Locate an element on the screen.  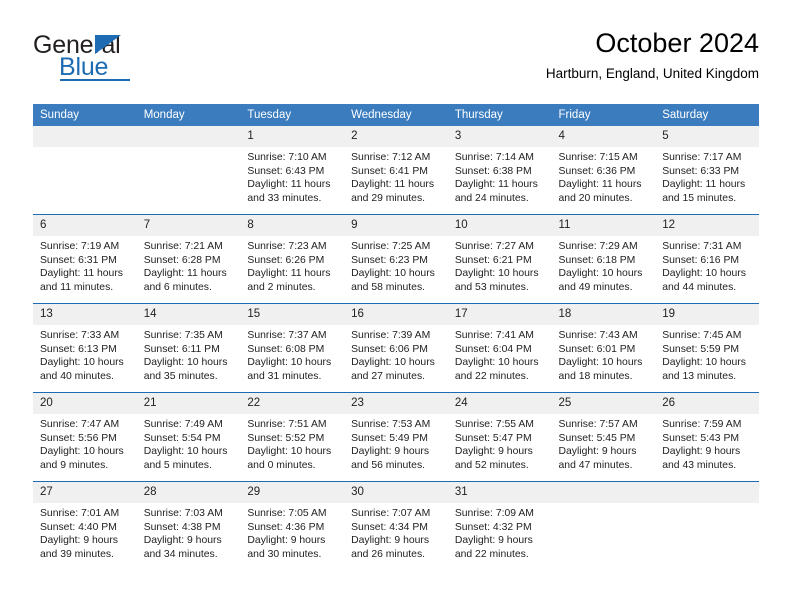
sunset-time: Sunset: 4:32 PM is located at coordinates (493, 527).